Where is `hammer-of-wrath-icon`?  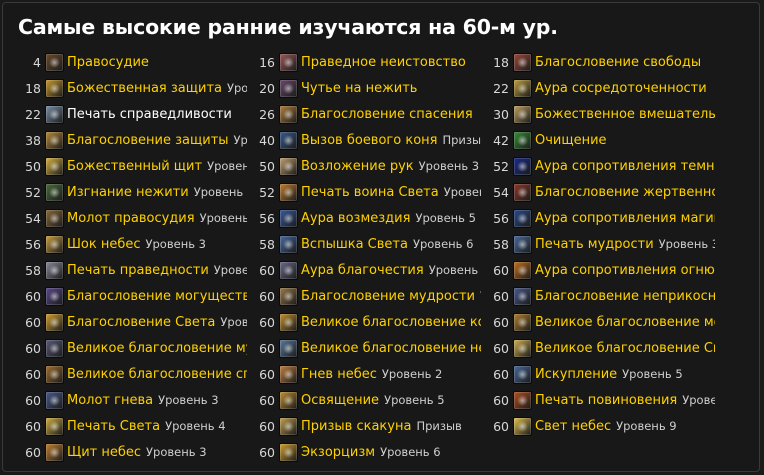
hammer-of-wrath-icon is located at coordinates (54, 400).